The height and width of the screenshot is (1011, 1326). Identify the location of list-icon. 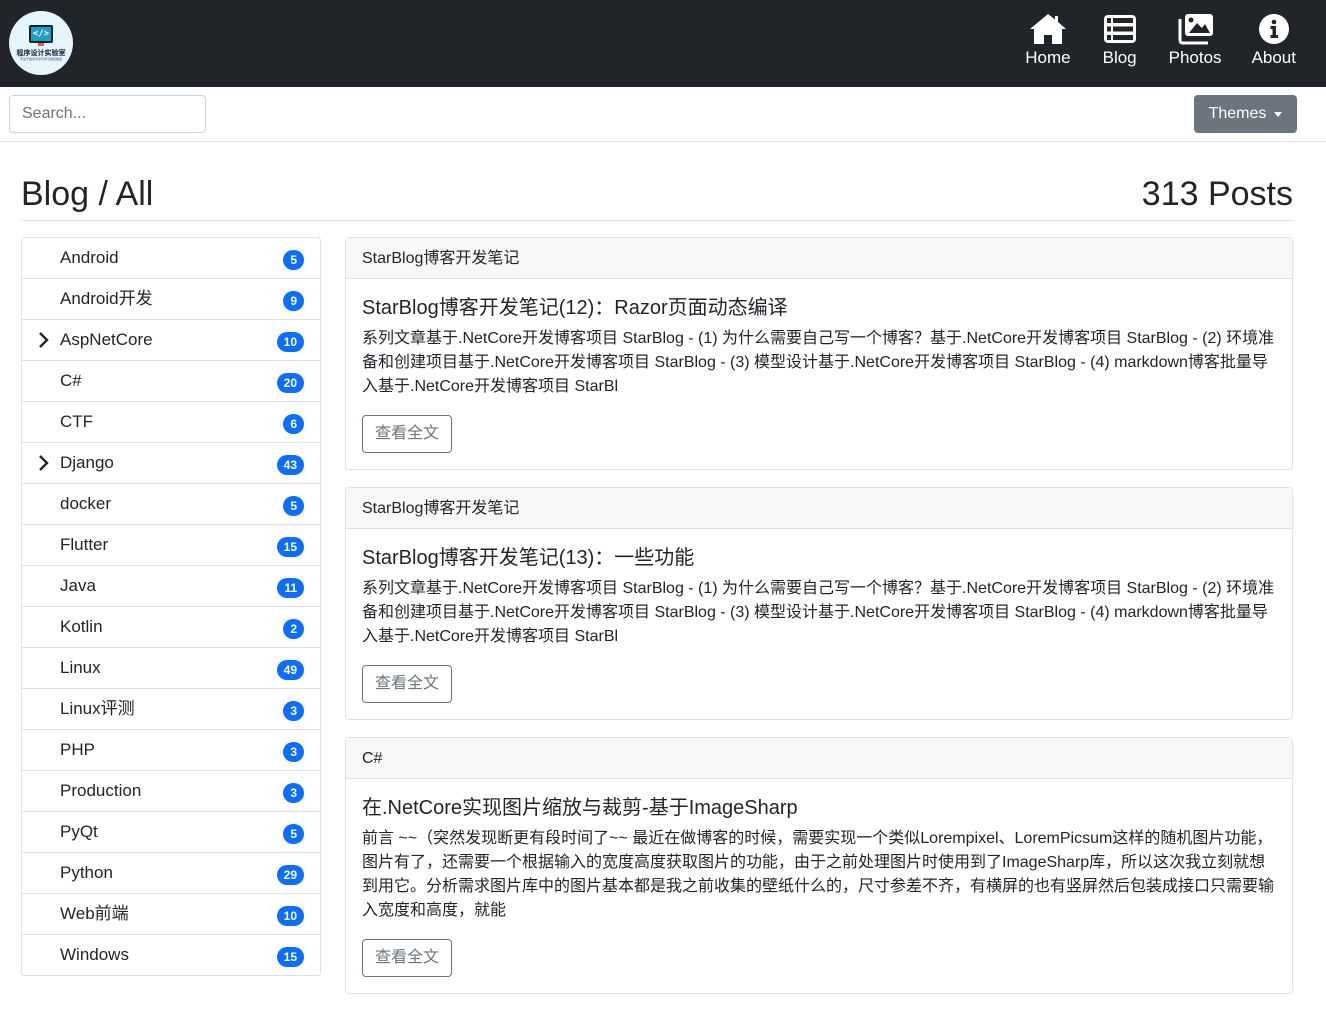
(1119, 29).